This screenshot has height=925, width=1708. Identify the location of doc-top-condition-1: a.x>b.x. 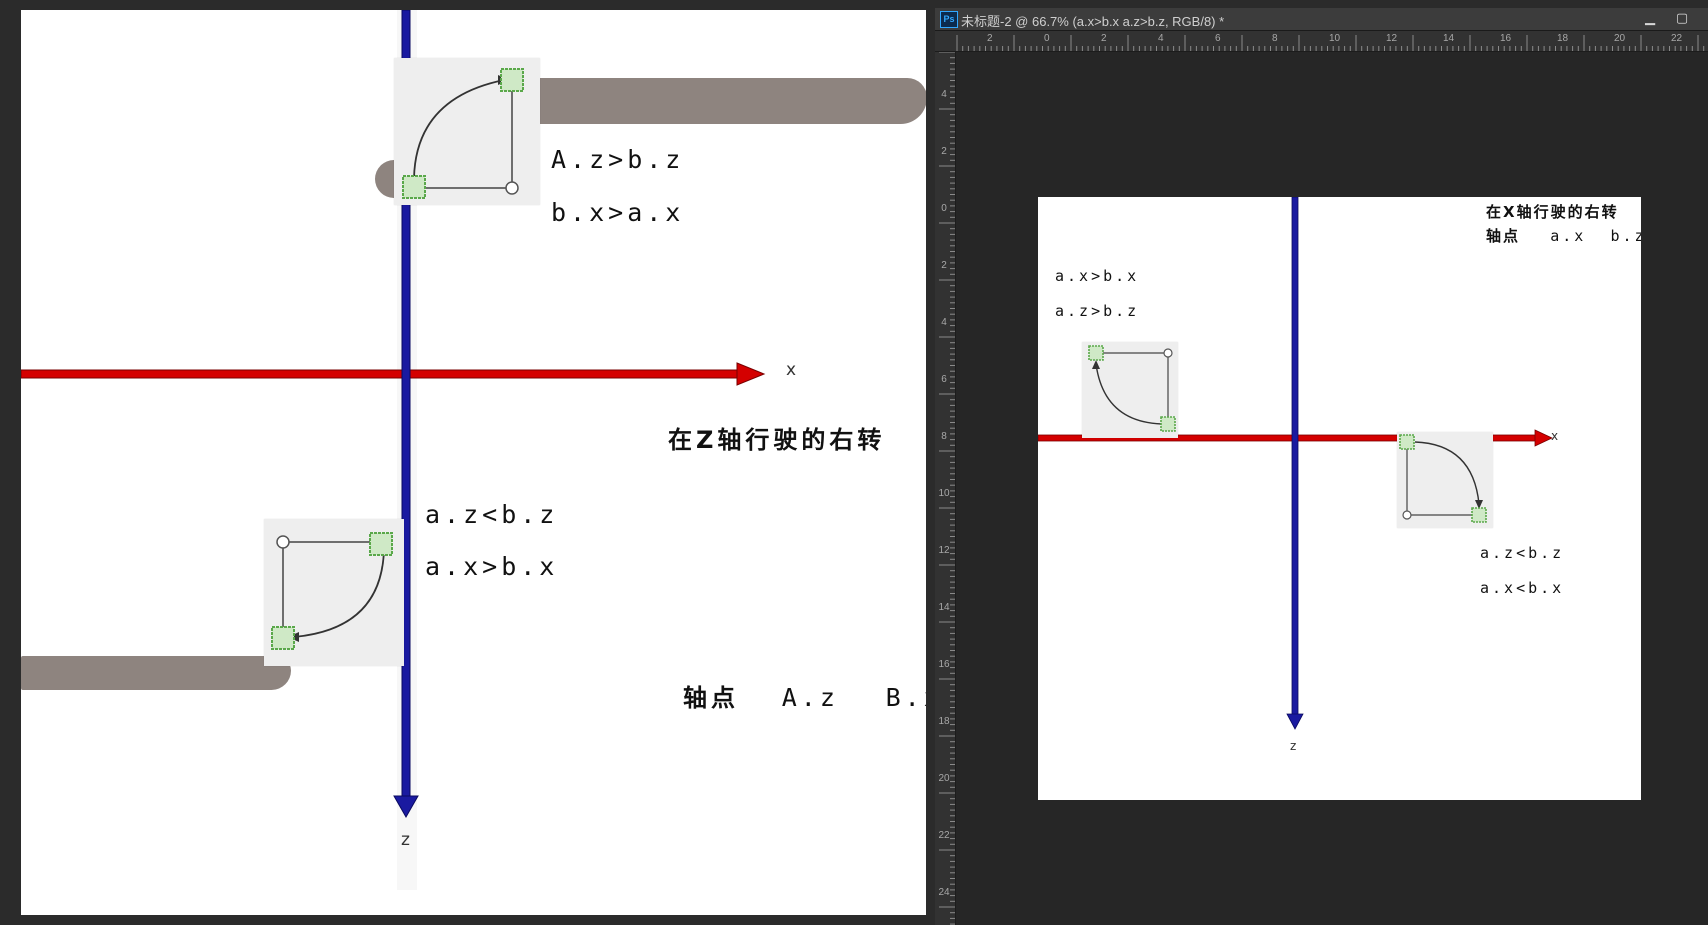
(1097, 276).